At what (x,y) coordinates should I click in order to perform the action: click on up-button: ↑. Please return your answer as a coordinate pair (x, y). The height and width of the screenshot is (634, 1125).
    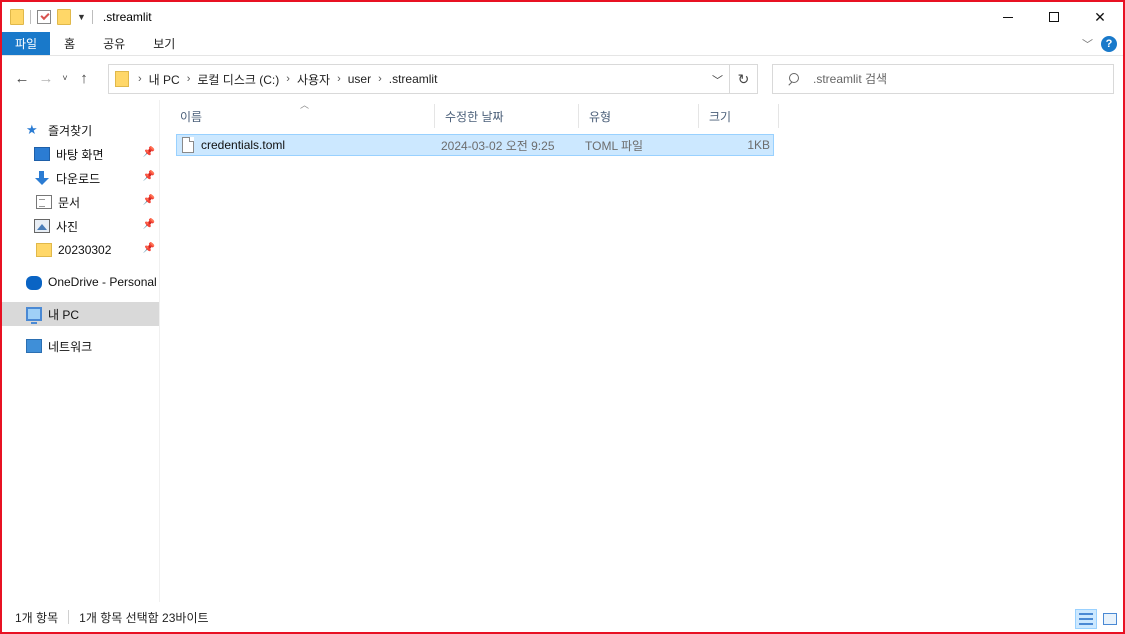
    Looking at the image, I should click on (84, 78).